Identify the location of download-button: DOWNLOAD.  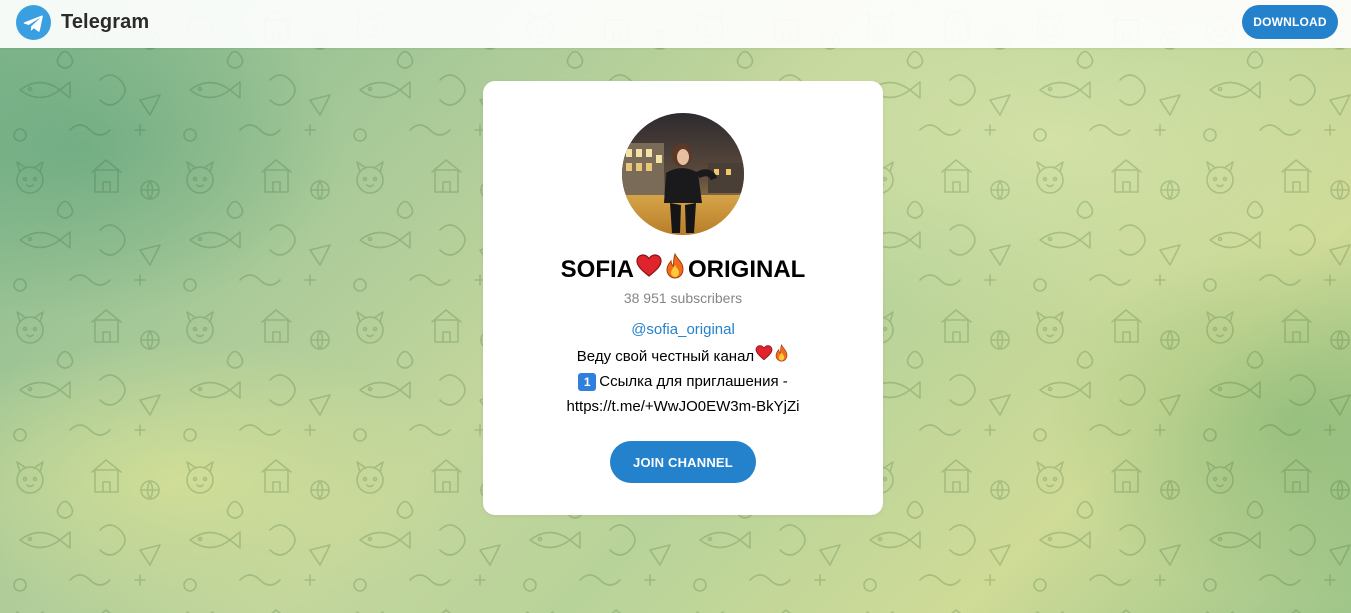
(1290, 22).